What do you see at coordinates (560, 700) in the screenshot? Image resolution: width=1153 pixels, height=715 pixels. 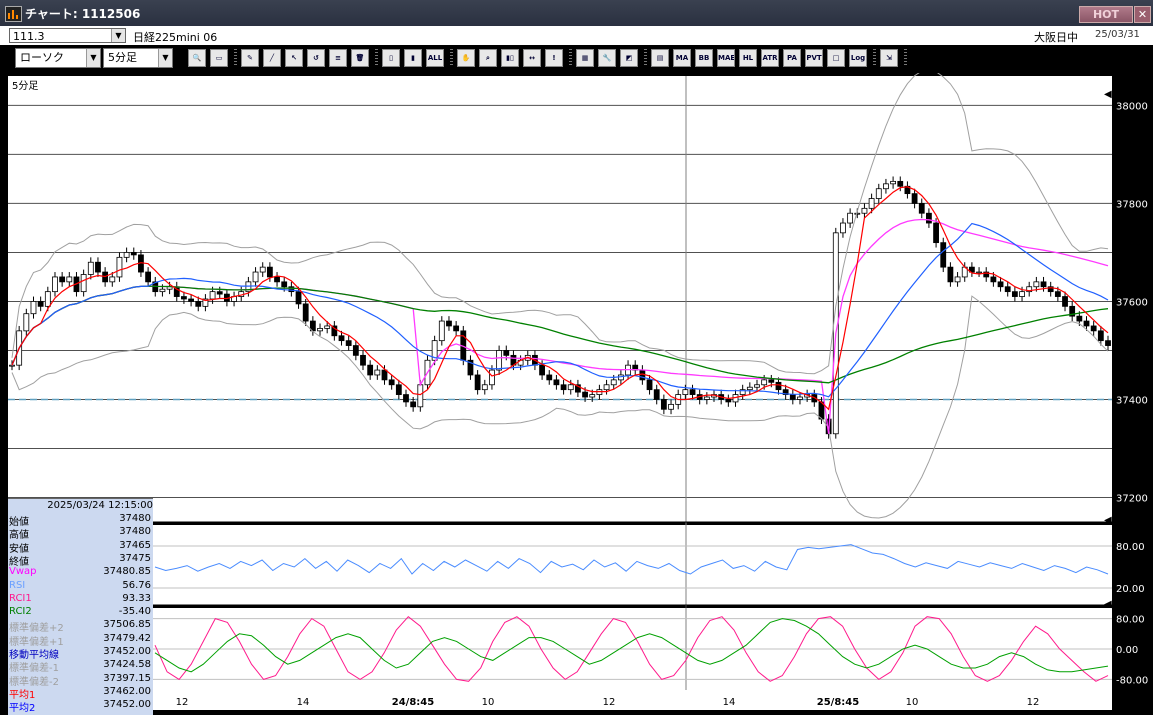 I see `time-axis` at bounding box center [560, 700].